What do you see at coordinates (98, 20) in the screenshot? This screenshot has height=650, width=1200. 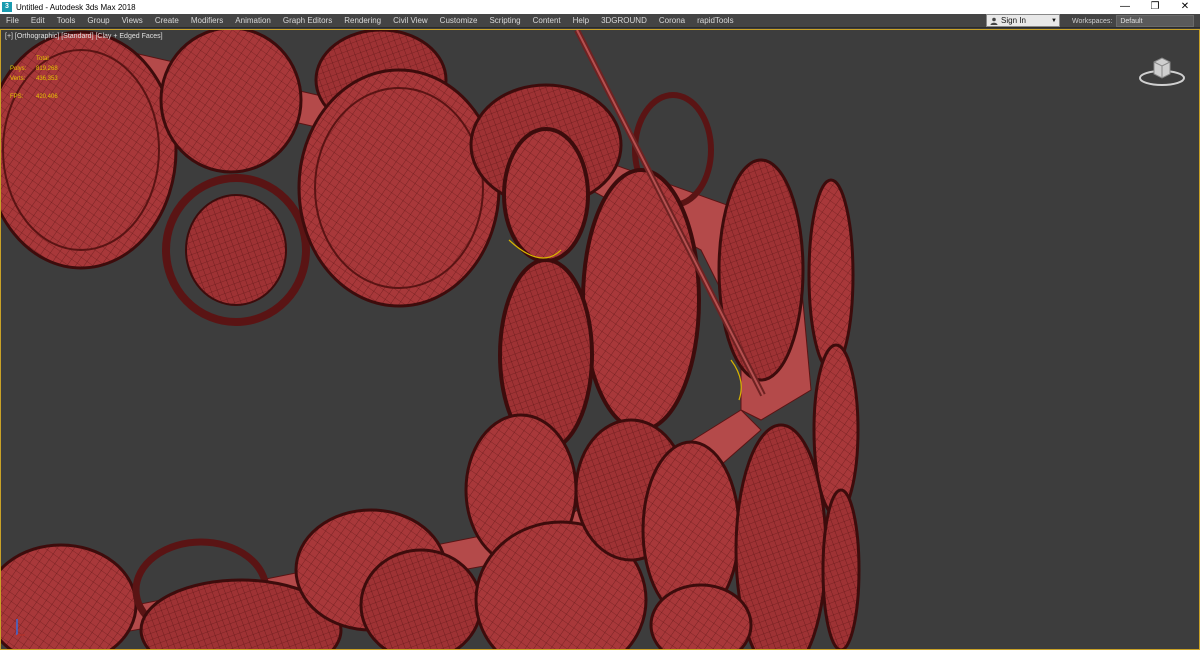 I see `menu-group: Group` at bounding box center [98, 20].